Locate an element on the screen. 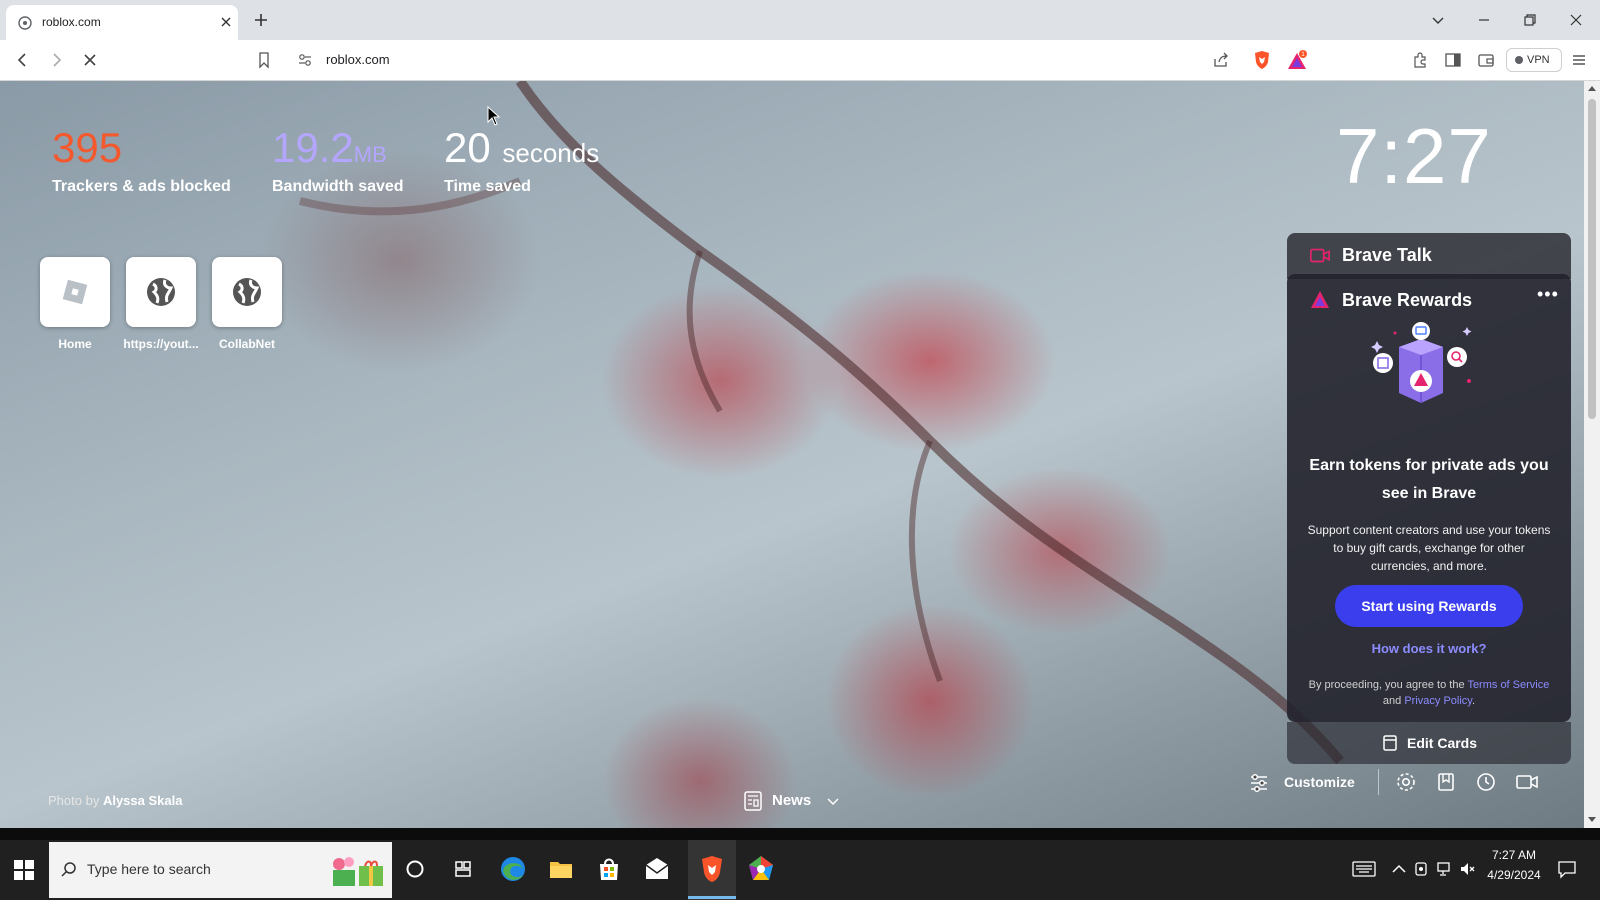 The width and height of the screenshot is (1600, 900). tab-roblox: roblox.com is located at coordinates (122, 22).